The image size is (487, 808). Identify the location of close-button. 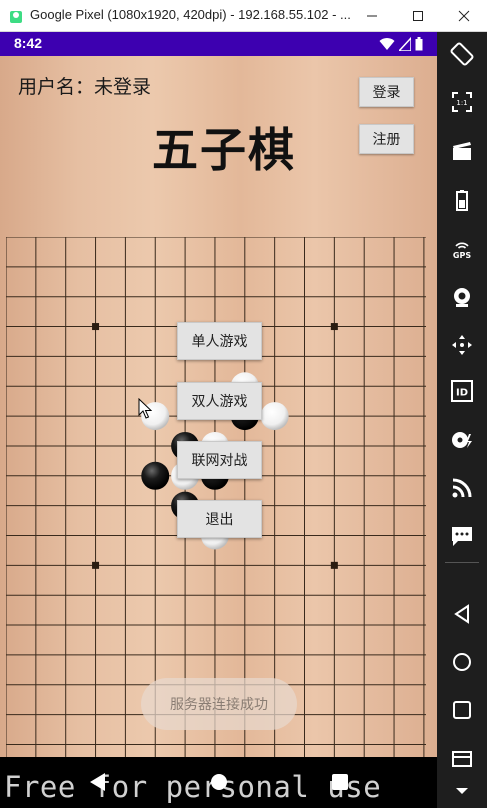
(464, 15).